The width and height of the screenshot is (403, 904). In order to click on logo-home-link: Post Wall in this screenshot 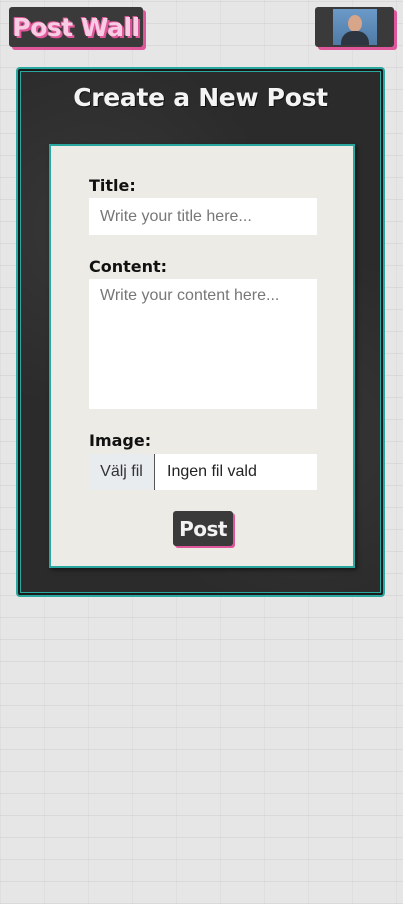, I will do `click(76, 27)`.